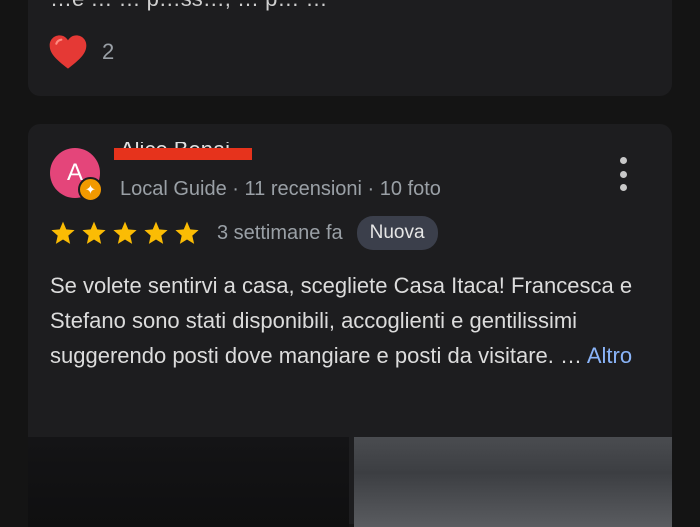 Image resolution: width=700 pixels, height=527 pixels. Describe the element at coordinates (183, 154) in the screenshot. I see `redaction-bar` at that location.